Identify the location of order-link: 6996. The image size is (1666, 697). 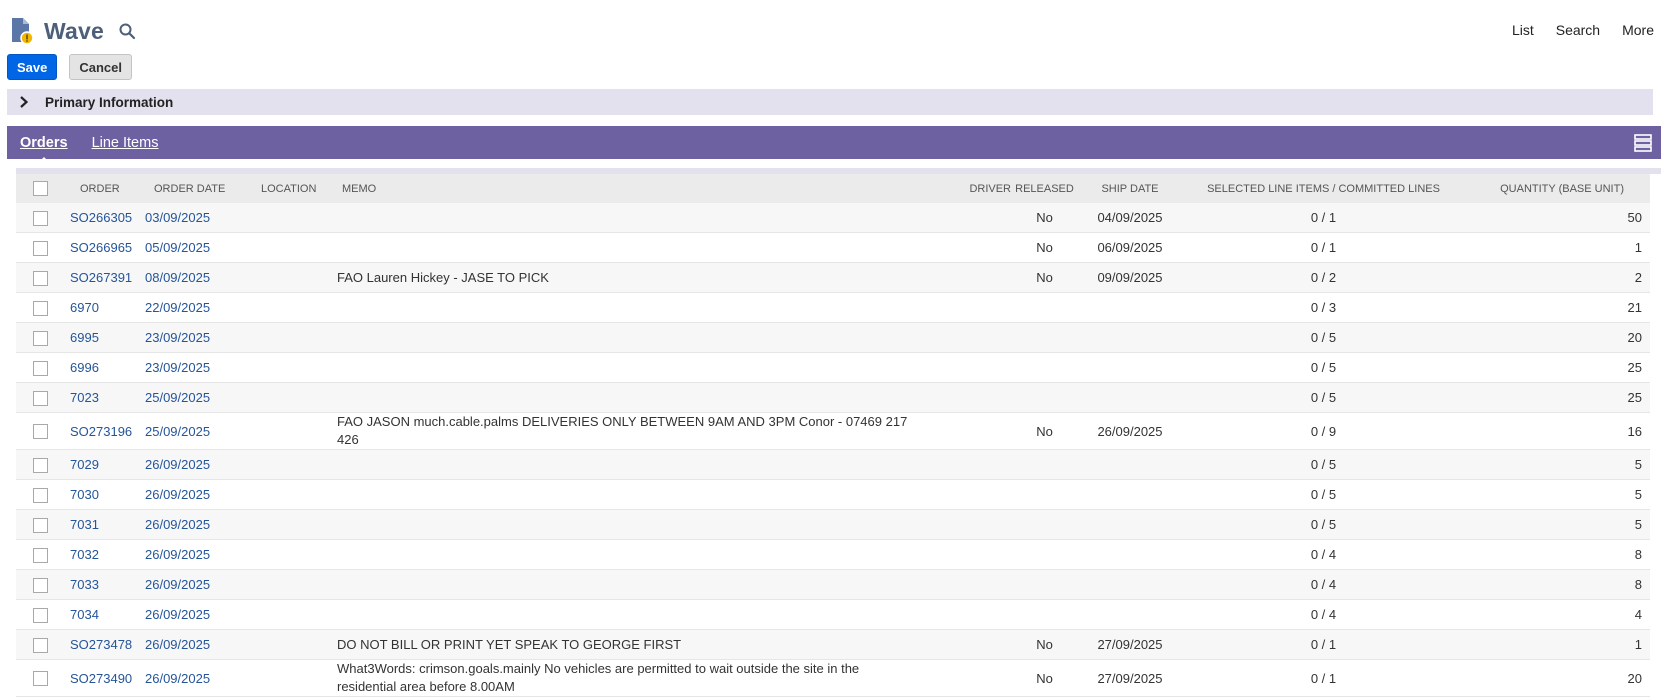
(84, 367).